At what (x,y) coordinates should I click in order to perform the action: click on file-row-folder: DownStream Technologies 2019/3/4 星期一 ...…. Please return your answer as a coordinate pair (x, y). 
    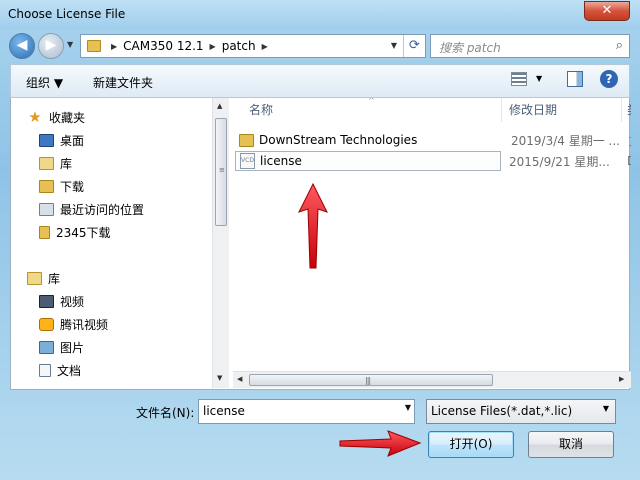
    Looking at the image, I should click on (433, 140).